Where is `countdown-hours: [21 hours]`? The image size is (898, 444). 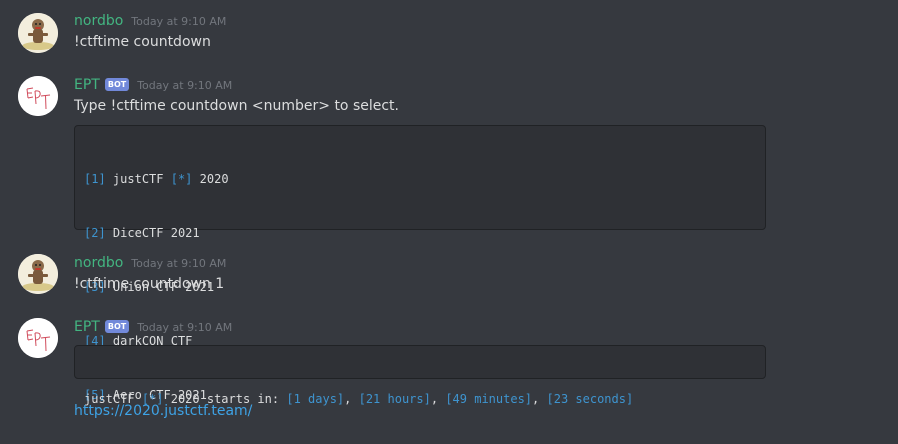
countdown-hours: [21 hours] is located at coordinates (394, 399).